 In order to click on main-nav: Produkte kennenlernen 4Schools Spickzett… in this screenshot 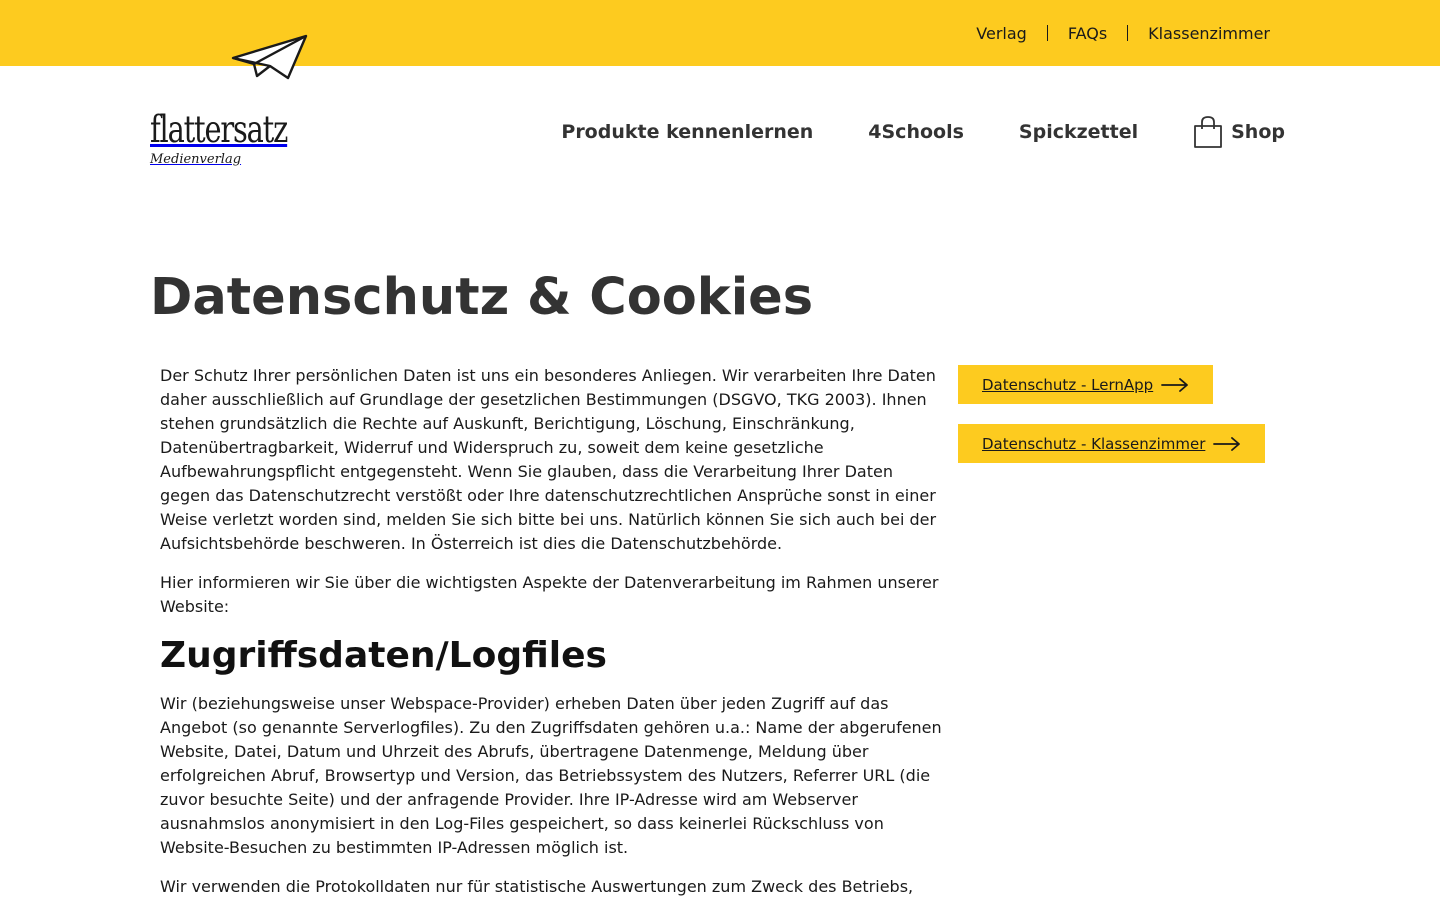, I will do `click(923, 132)`.